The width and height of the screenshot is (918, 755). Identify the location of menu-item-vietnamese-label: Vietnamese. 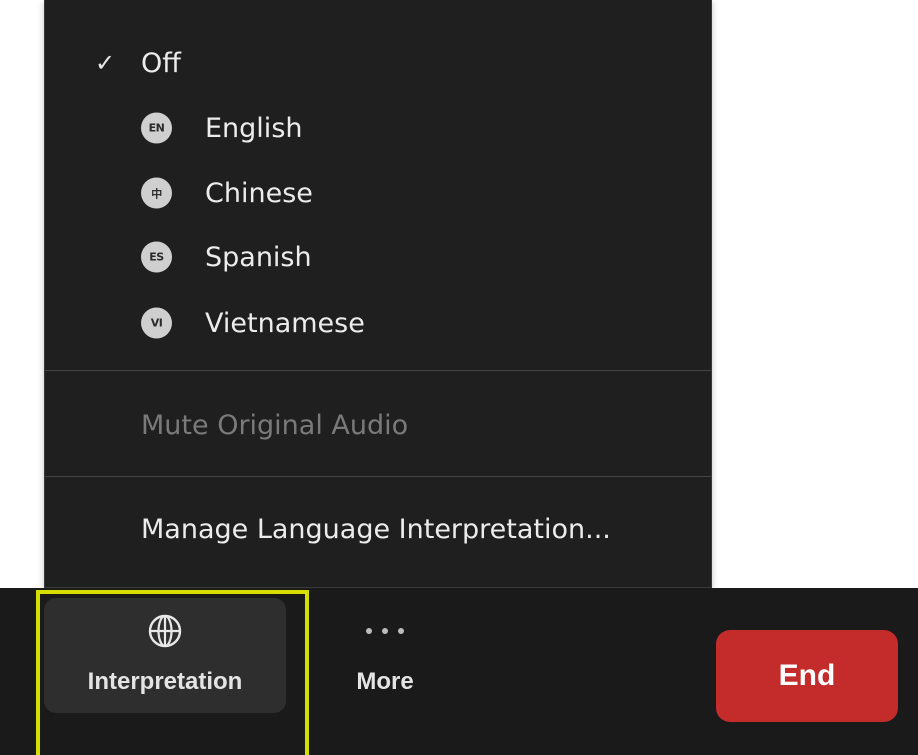
(285, 323).